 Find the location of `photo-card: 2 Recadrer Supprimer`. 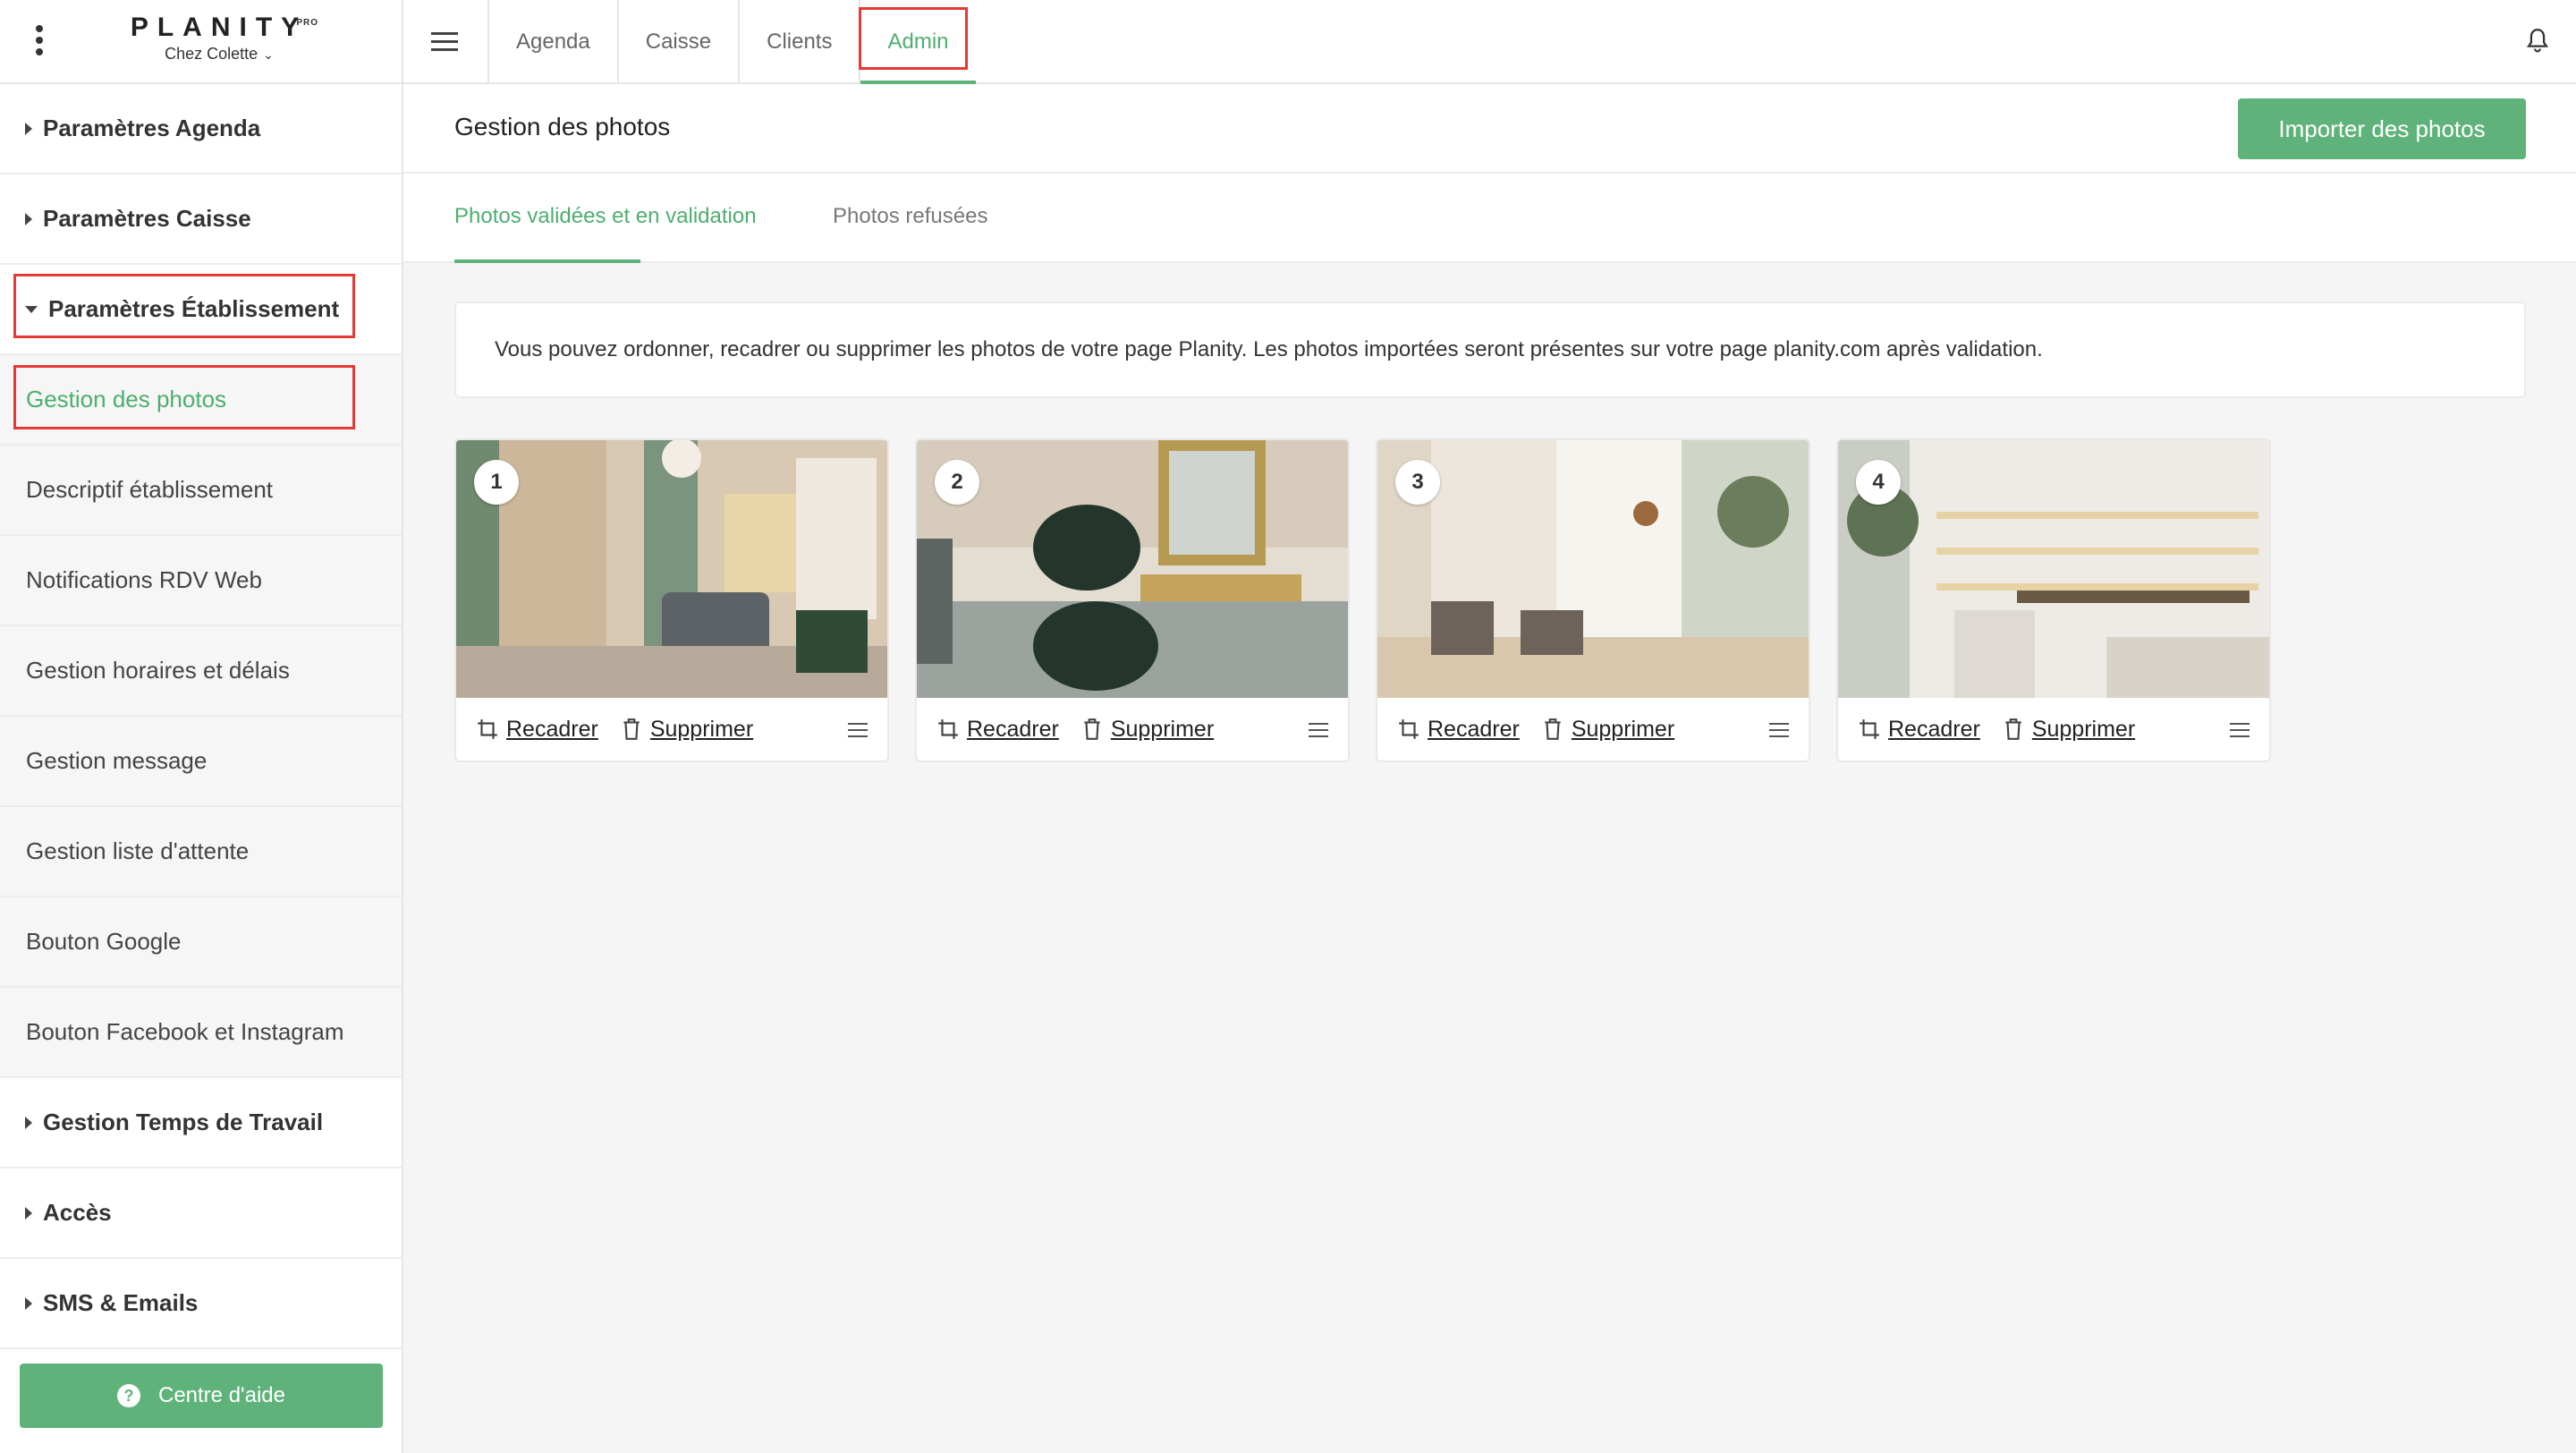

photo-card: 2 Recadrer Supprimer is located at coordinates (1132, 600).